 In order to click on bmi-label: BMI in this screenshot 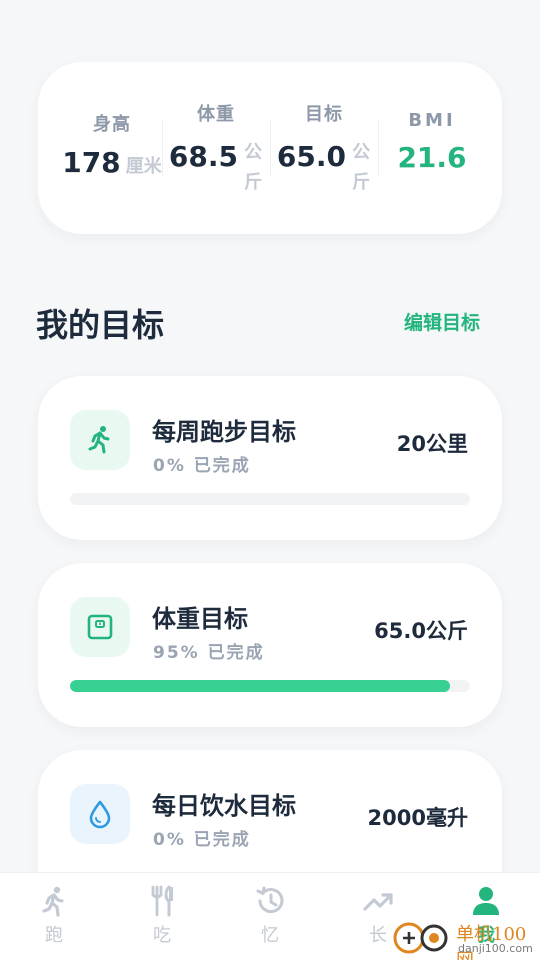, I will do `click(432, 120)`.